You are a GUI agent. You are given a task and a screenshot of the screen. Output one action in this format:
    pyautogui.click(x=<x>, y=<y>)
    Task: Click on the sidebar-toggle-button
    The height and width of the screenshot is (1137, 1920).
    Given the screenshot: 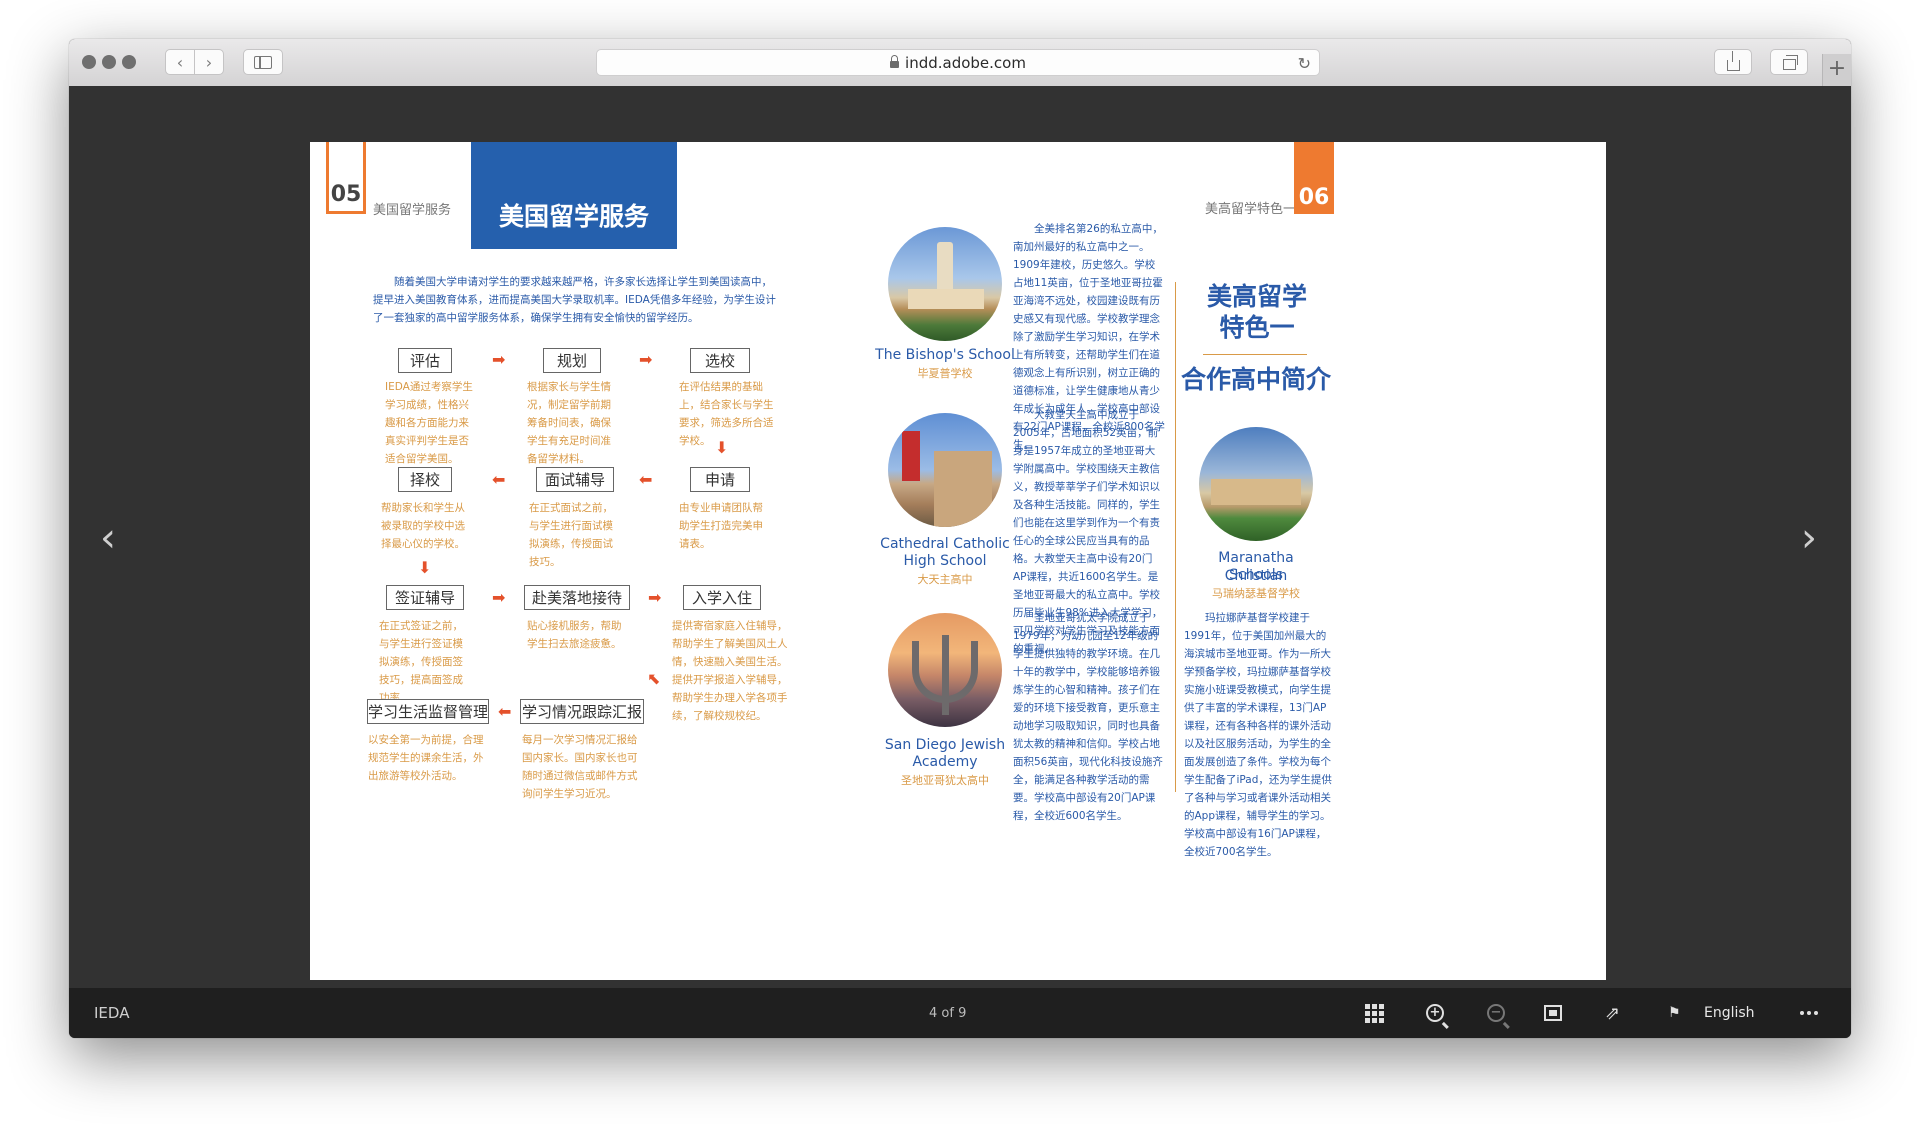 What is the action you would take?
    pyautogui.click(x=263, y=62)
    